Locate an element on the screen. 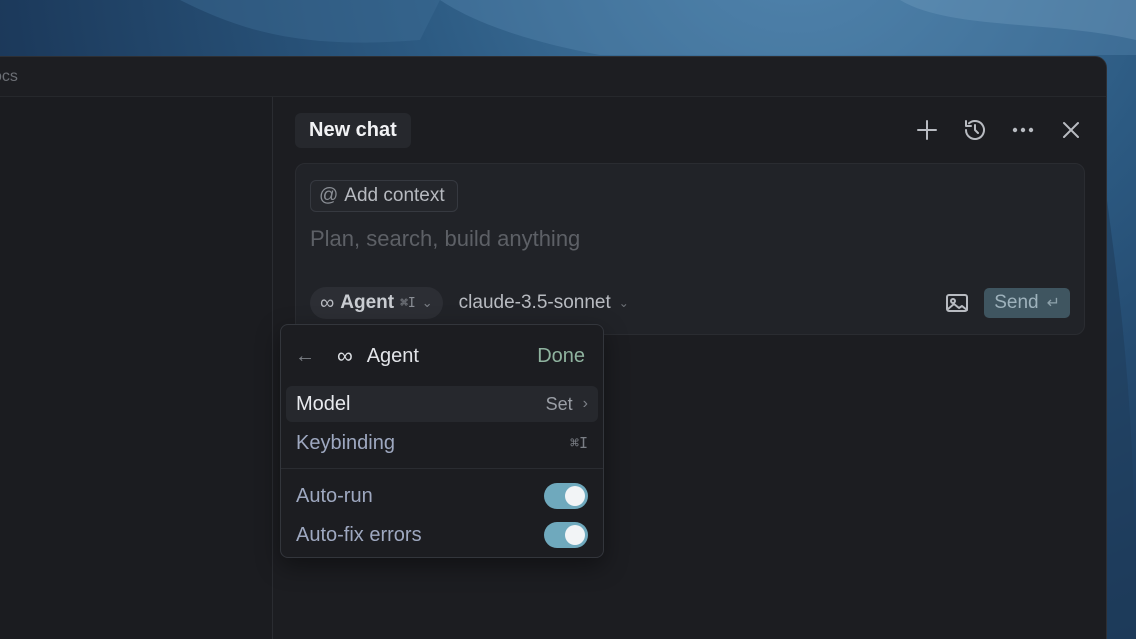 The image size is (1136, 639). model-selector: claude-3.5-sonnet ⌄ is located at coordinates (544, 303).